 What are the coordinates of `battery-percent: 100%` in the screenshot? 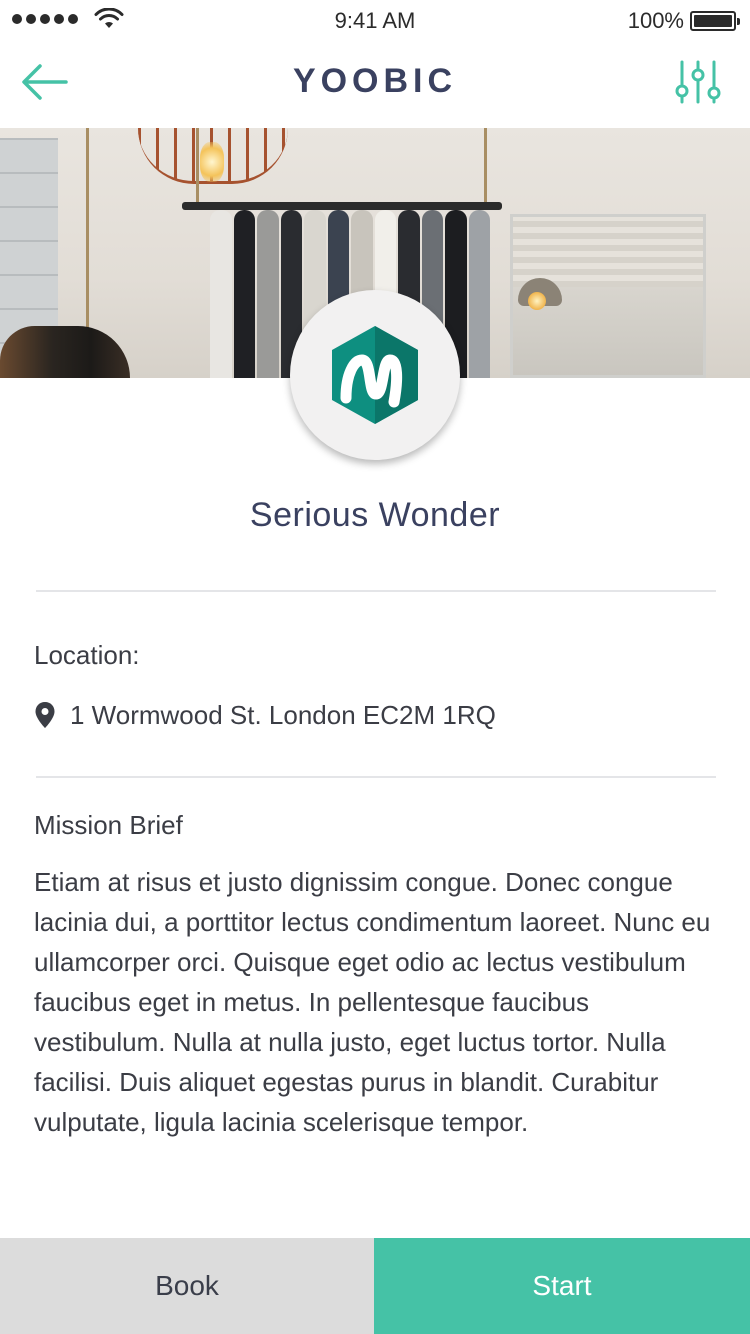 It's located at (655, 20).